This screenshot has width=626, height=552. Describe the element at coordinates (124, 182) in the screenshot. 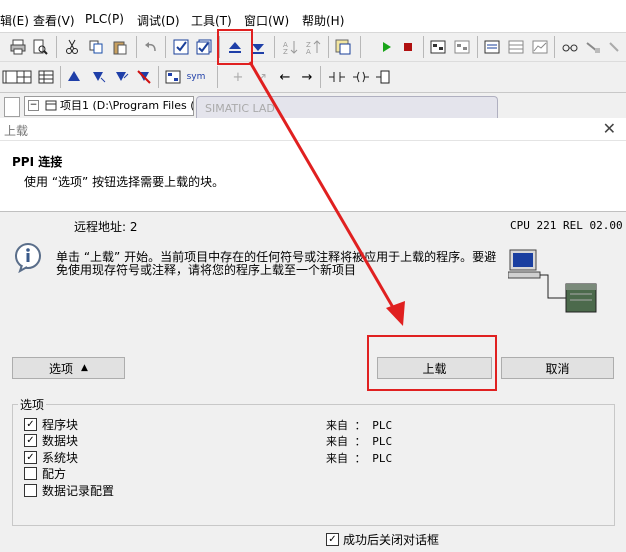

I see `header-subtitle: 使用 “选项” 按钮选择需要上载的块。` at that location.